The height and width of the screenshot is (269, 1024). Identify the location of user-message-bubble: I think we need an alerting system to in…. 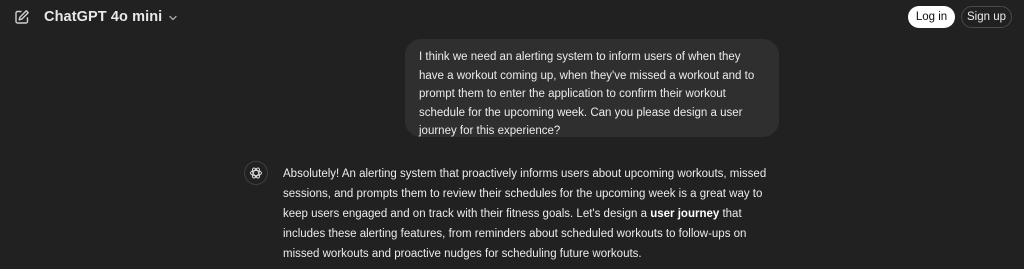
(592, 88).